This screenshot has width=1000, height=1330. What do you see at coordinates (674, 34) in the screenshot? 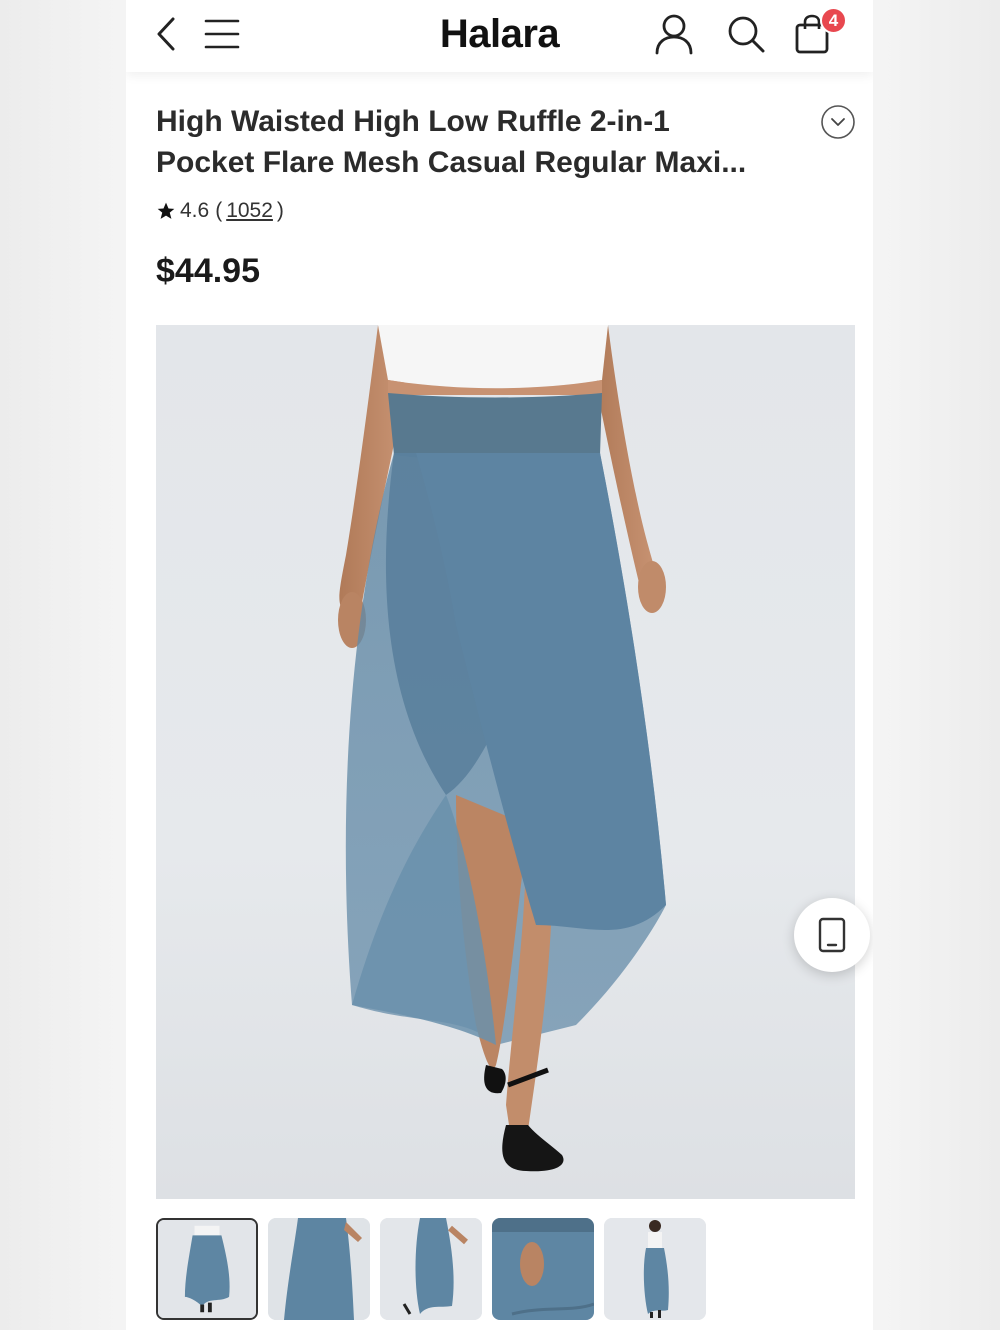
I see `user-icon` at bounding box center [674, 34].